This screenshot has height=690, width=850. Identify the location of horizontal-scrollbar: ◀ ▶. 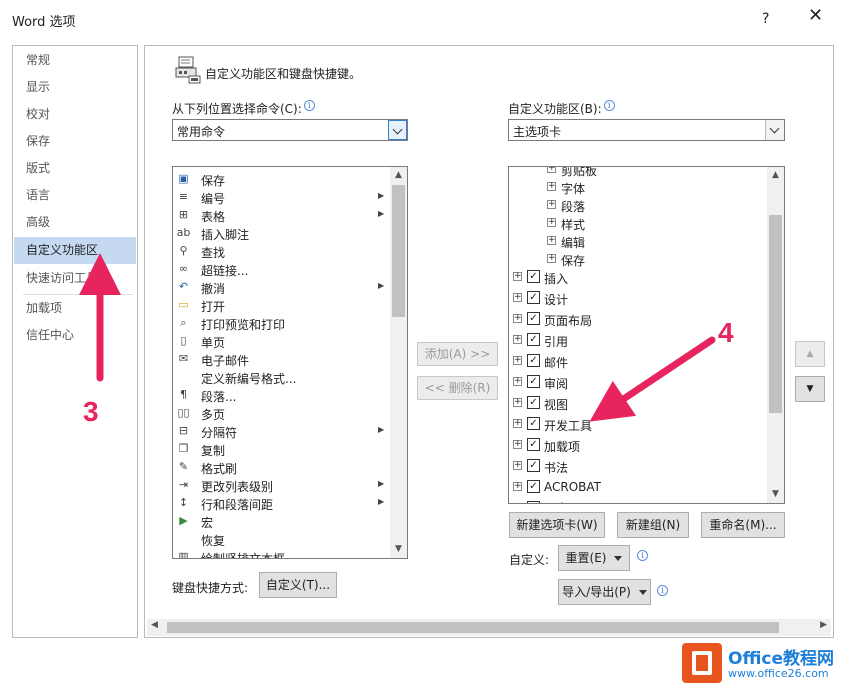
(489, 627).